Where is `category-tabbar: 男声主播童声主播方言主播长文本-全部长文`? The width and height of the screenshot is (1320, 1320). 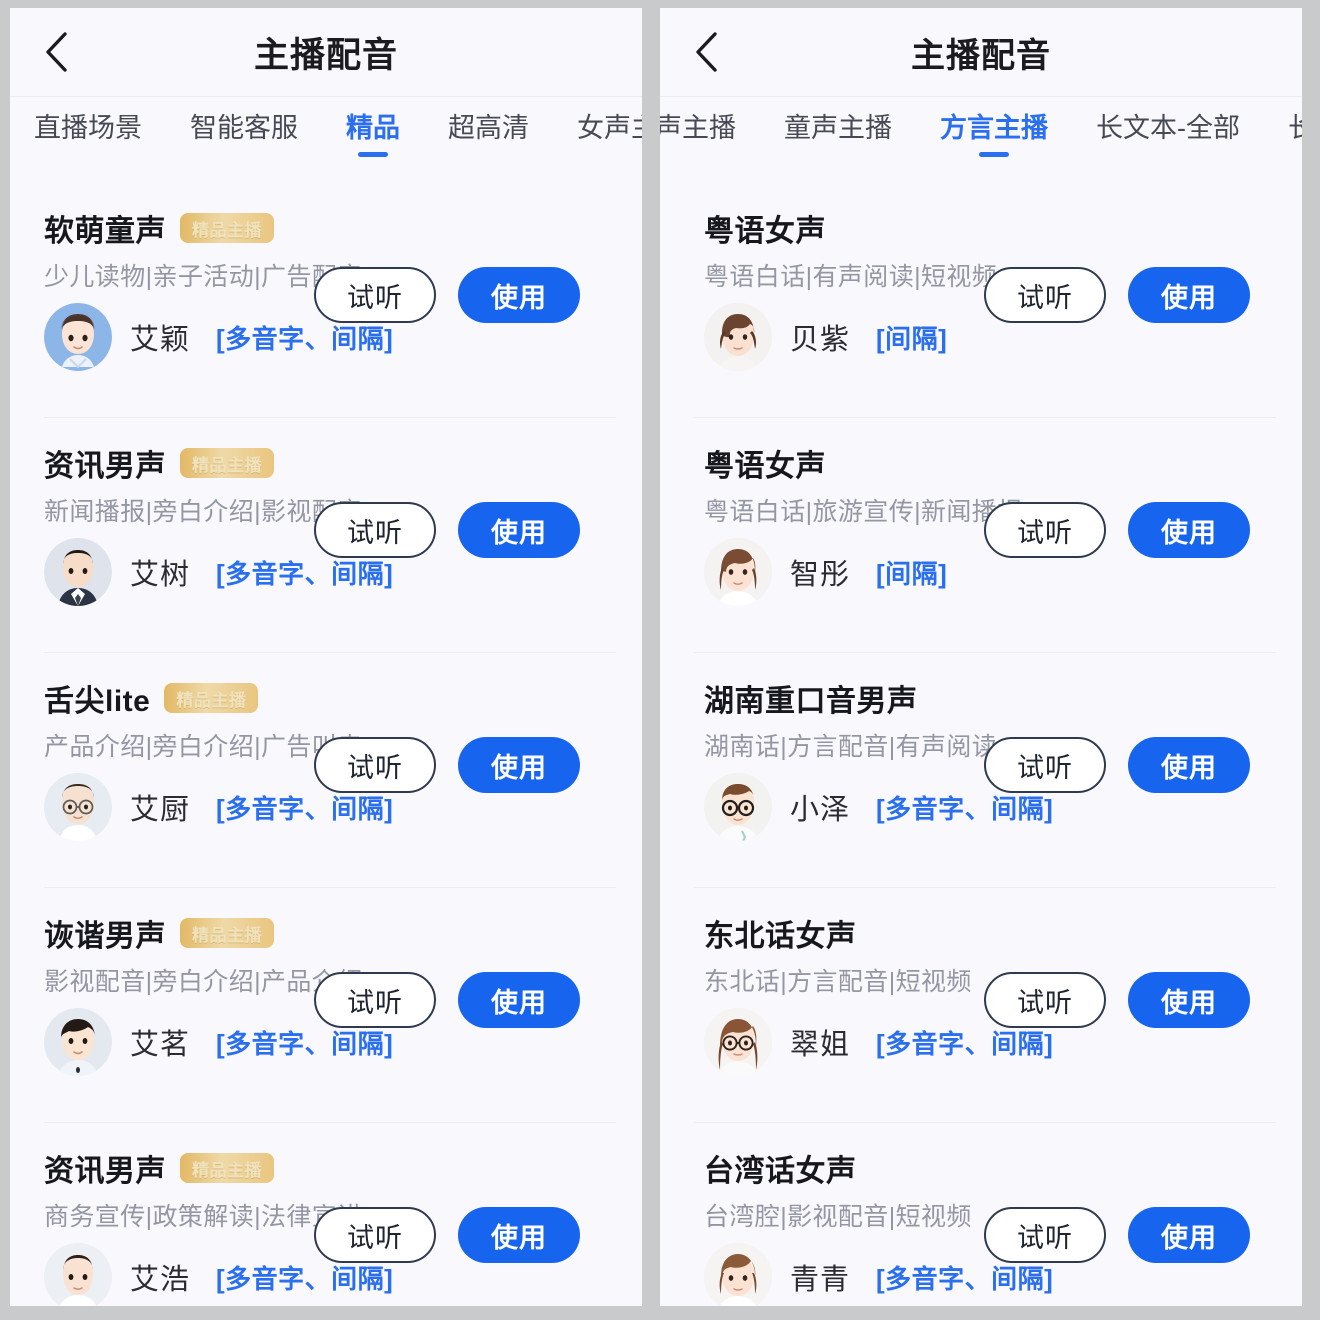
category-tabbar: 男声主播童声主播方言主播长文本-全部长文 is located at coordinates (981, 140).